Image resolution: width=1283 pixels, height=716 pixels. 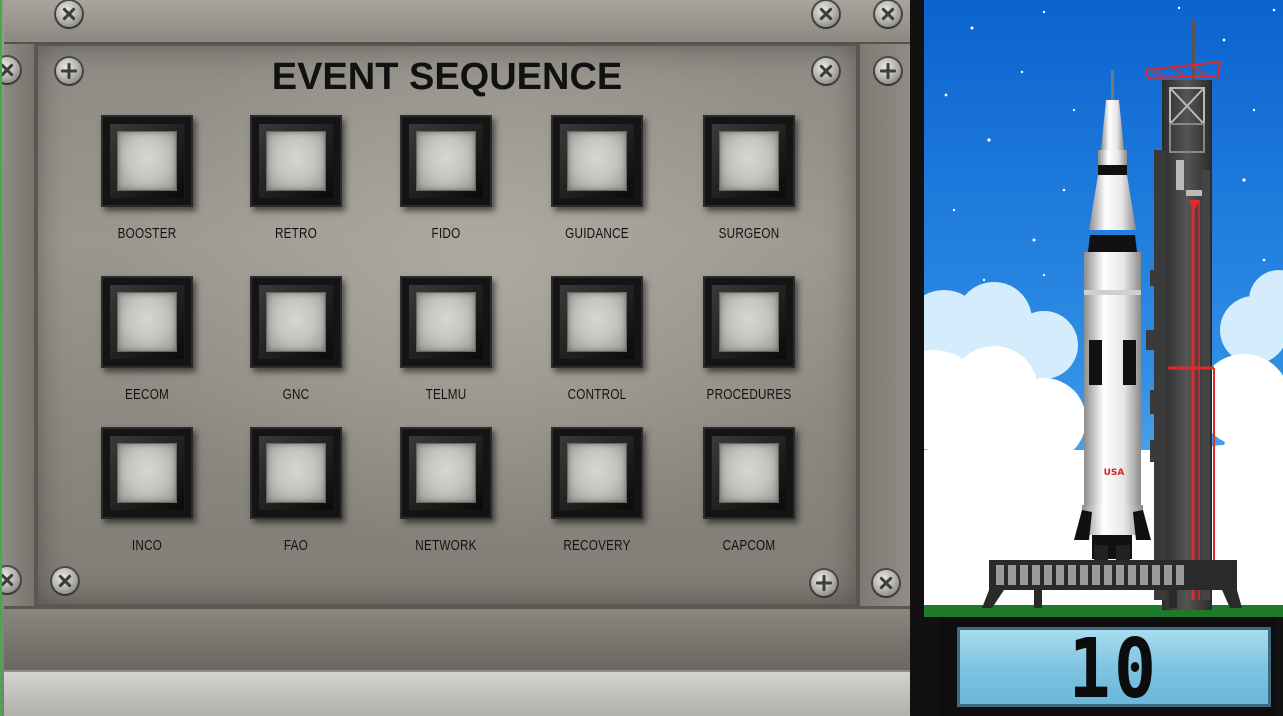 I want to click on console-ledge, so click(x=458, y=693).